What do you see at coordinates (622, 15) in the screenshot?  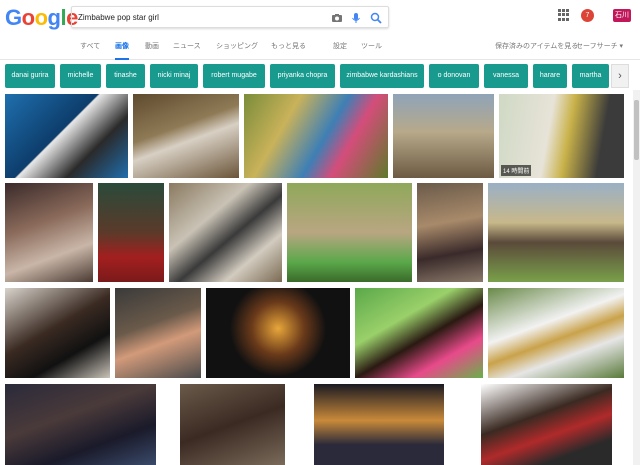 I see `avatar: 石川` at bounding box center [622, 15].